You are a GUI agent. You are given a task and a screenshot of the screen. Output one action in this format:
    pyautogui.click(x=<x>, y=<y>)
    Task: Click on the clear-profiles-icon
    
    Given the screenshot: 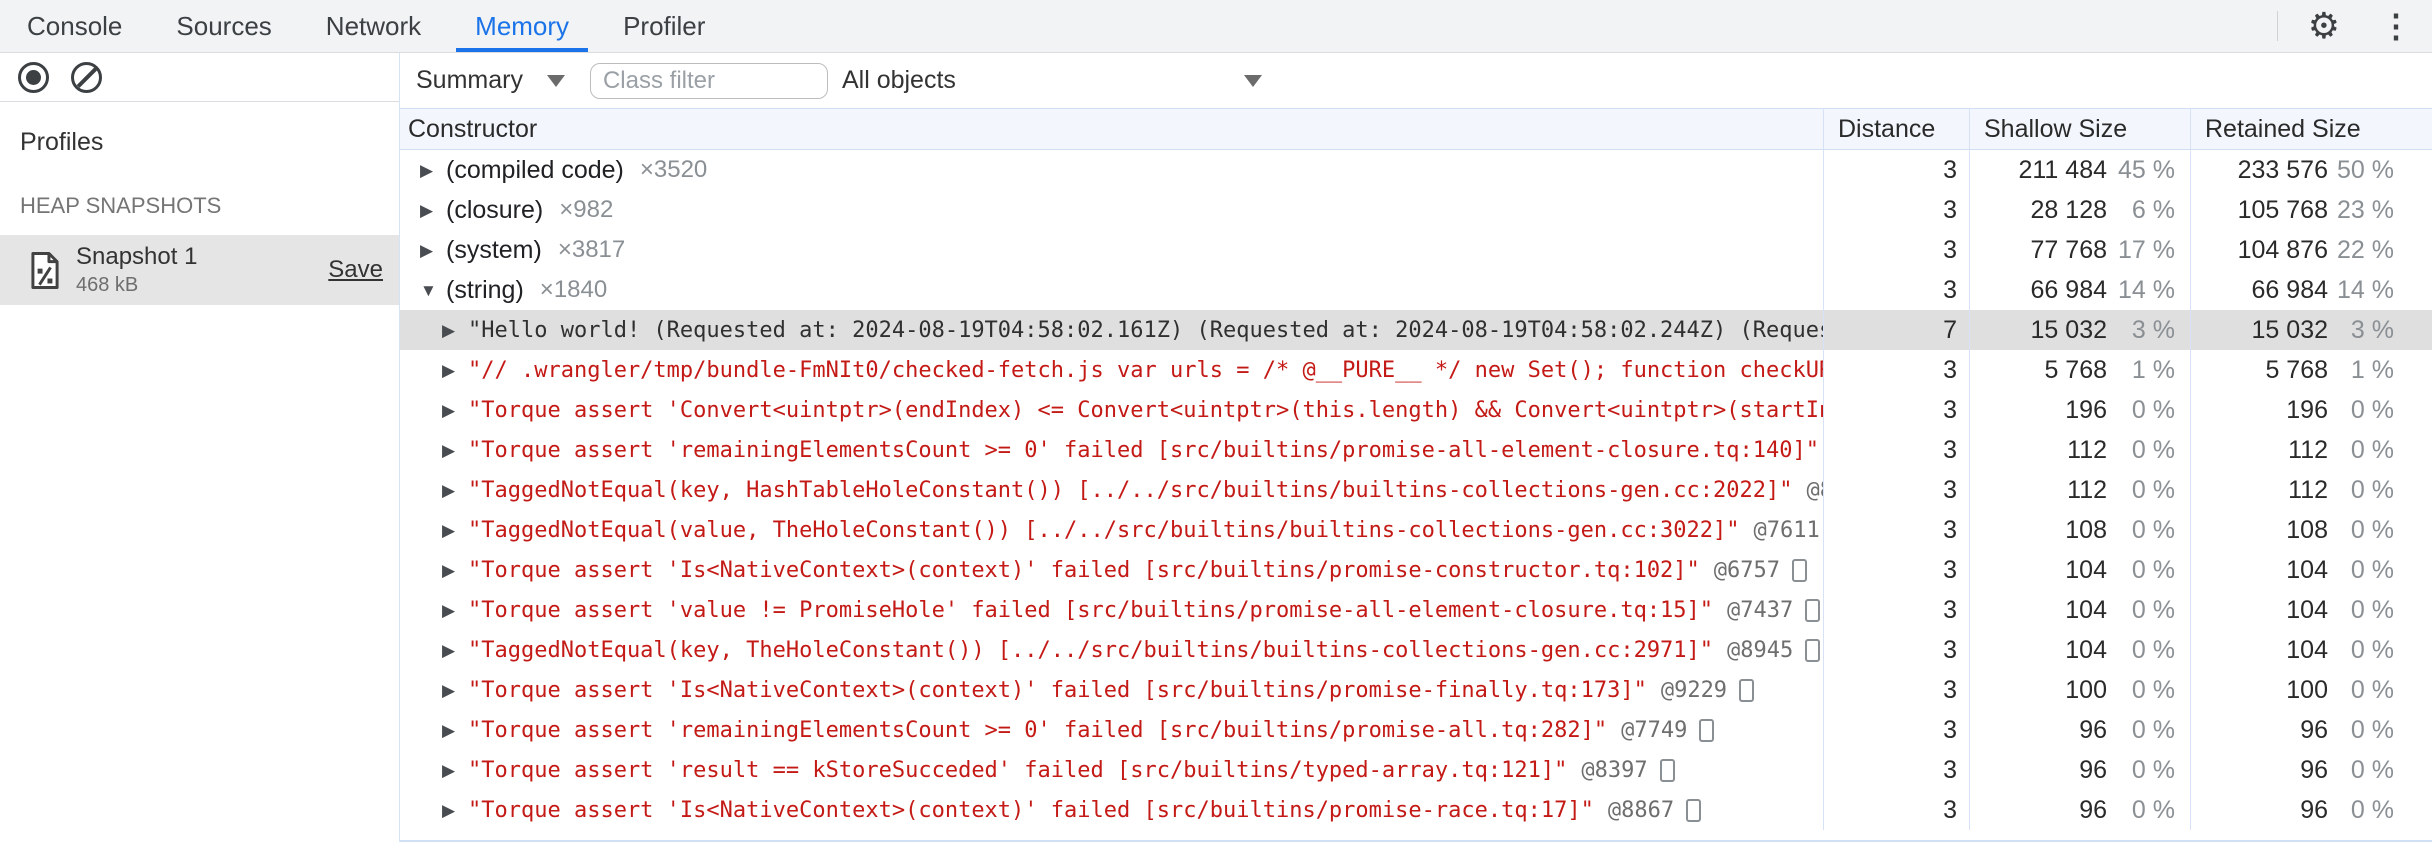 What is the action you would take?
    pyautogui.click(x=86, y=77)
    